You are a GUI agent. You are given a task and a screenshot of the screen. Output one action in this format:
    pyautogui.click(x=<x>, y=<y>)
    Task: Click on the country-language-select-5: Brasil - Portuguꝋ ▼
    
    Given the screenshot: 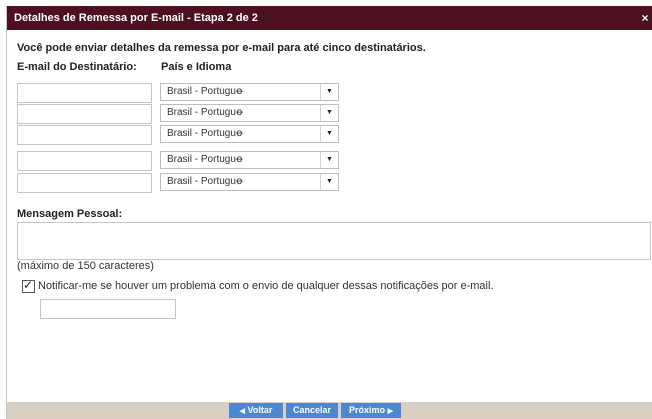 What is the action you would take?
    pyautogui.click(x=249, y=182)
    